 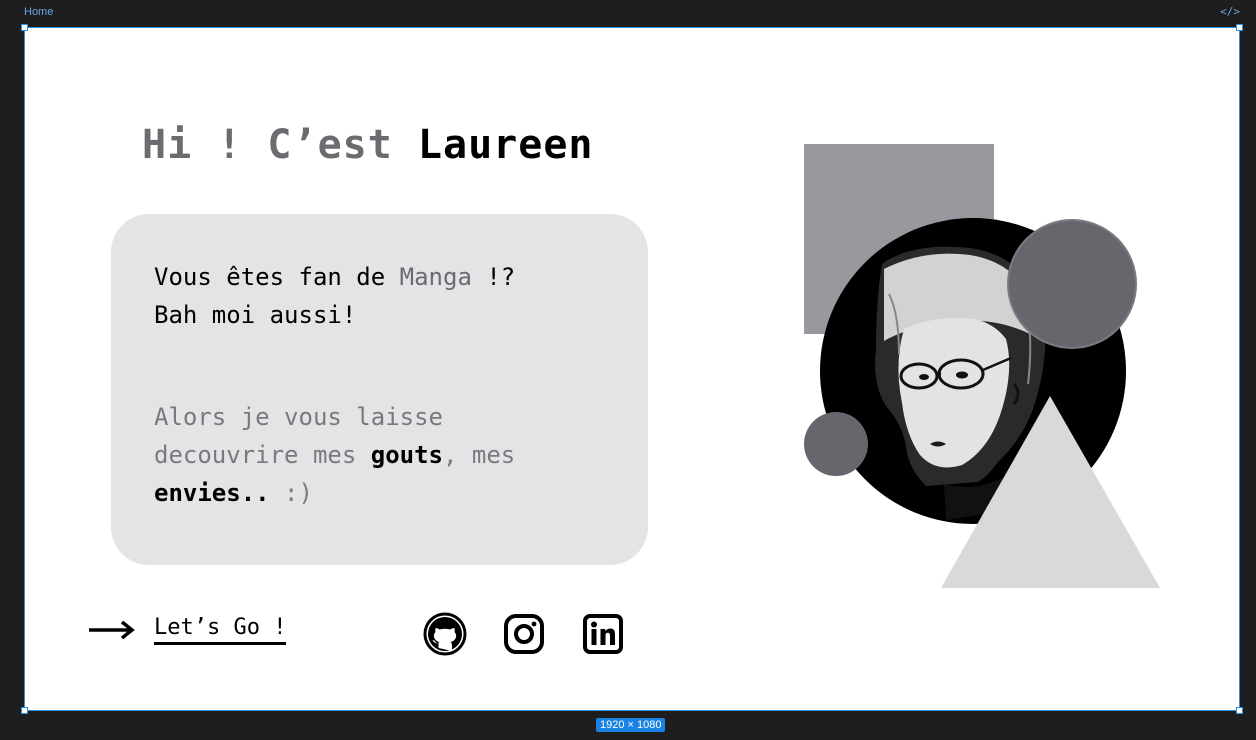 I want to click on intro-line-4: decouvrire mes gouts, mes, so click(x=334, y=455).